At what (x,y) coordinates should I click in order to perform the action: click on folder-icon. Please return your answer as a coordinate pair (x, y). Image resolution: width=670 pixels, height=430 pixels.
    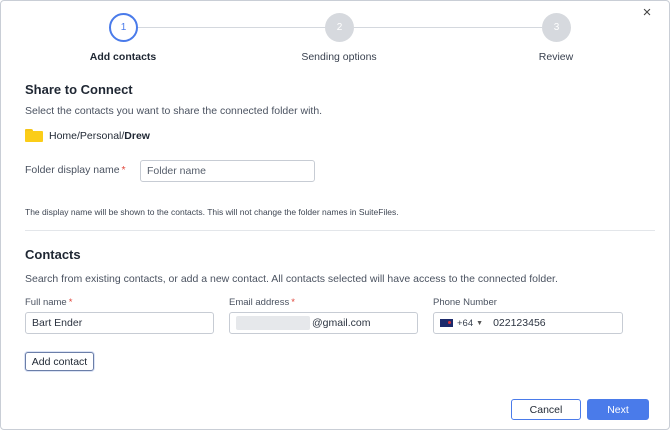
    Looking at the image, I should click on (34, 135).